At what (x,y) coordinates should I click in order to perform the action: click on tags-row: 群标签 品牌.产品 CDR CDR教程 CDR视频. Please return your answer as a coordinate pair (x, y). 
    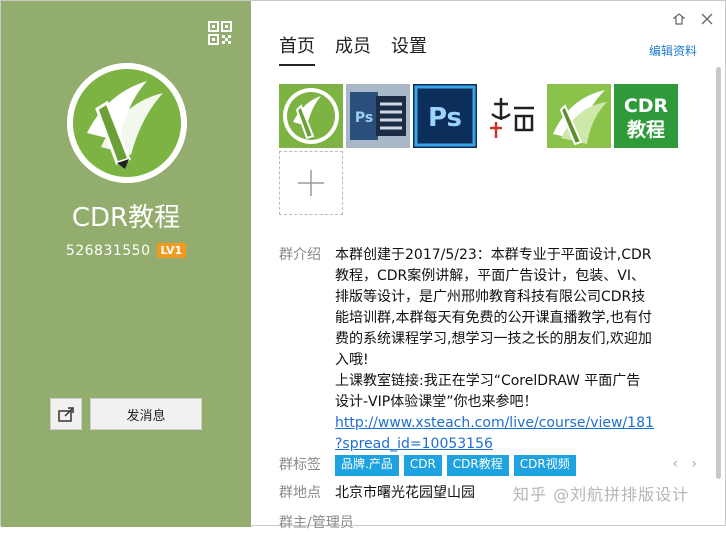
    Looking at the image, I should click on (427, 465).